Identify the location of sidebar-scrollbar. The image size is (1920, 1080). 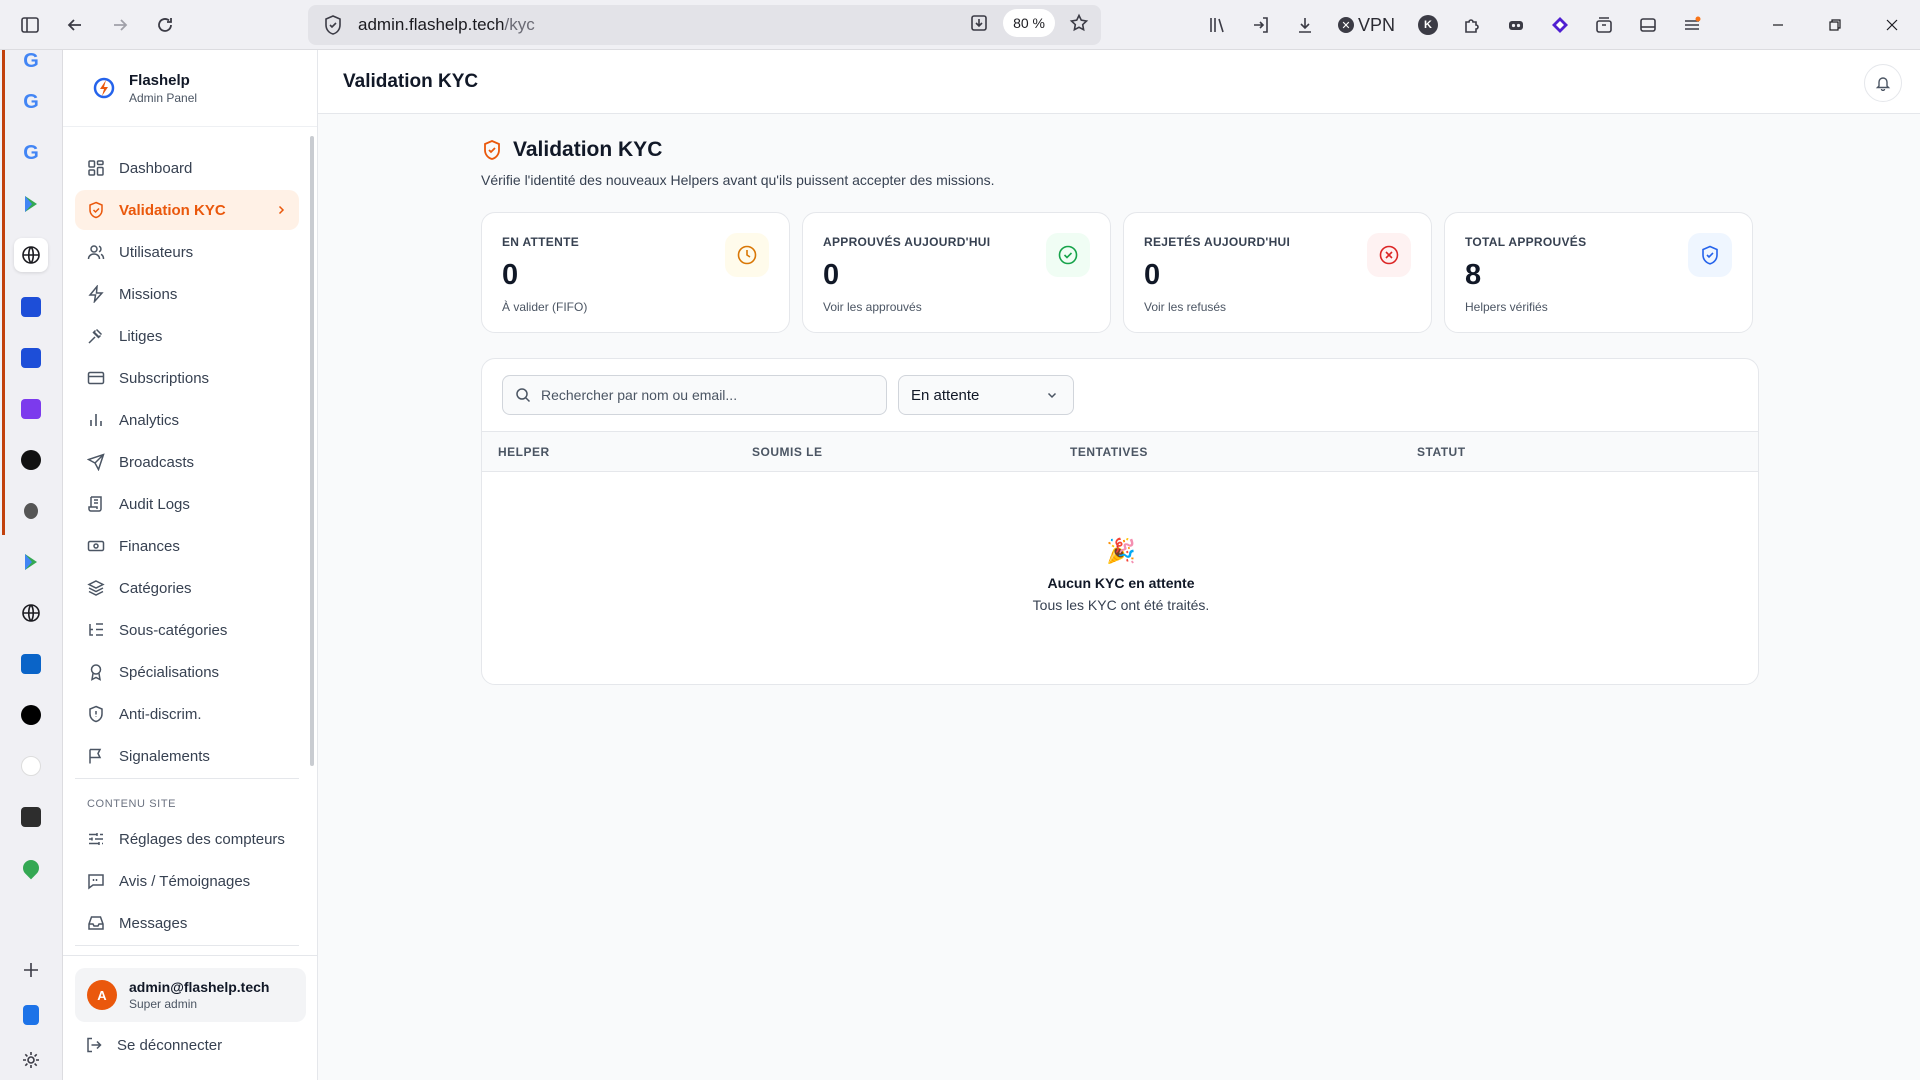
(312, 451).